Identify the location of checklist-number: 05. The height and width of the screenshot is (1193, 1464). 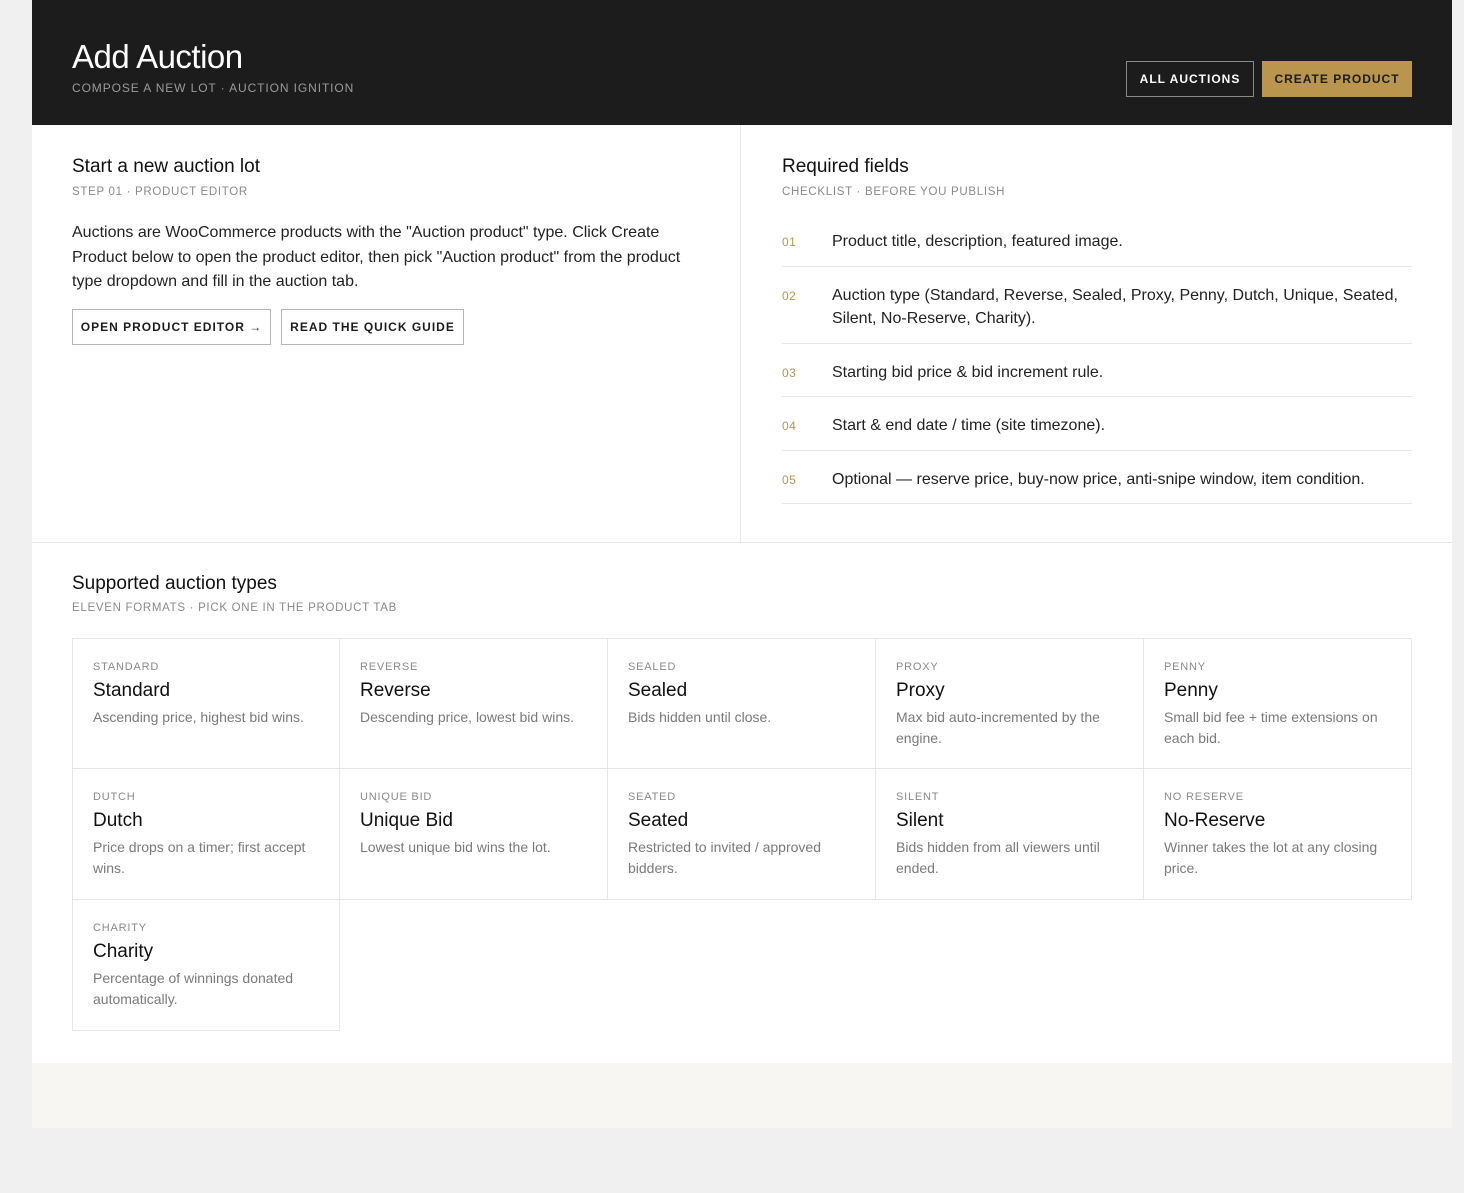
(789, 480).